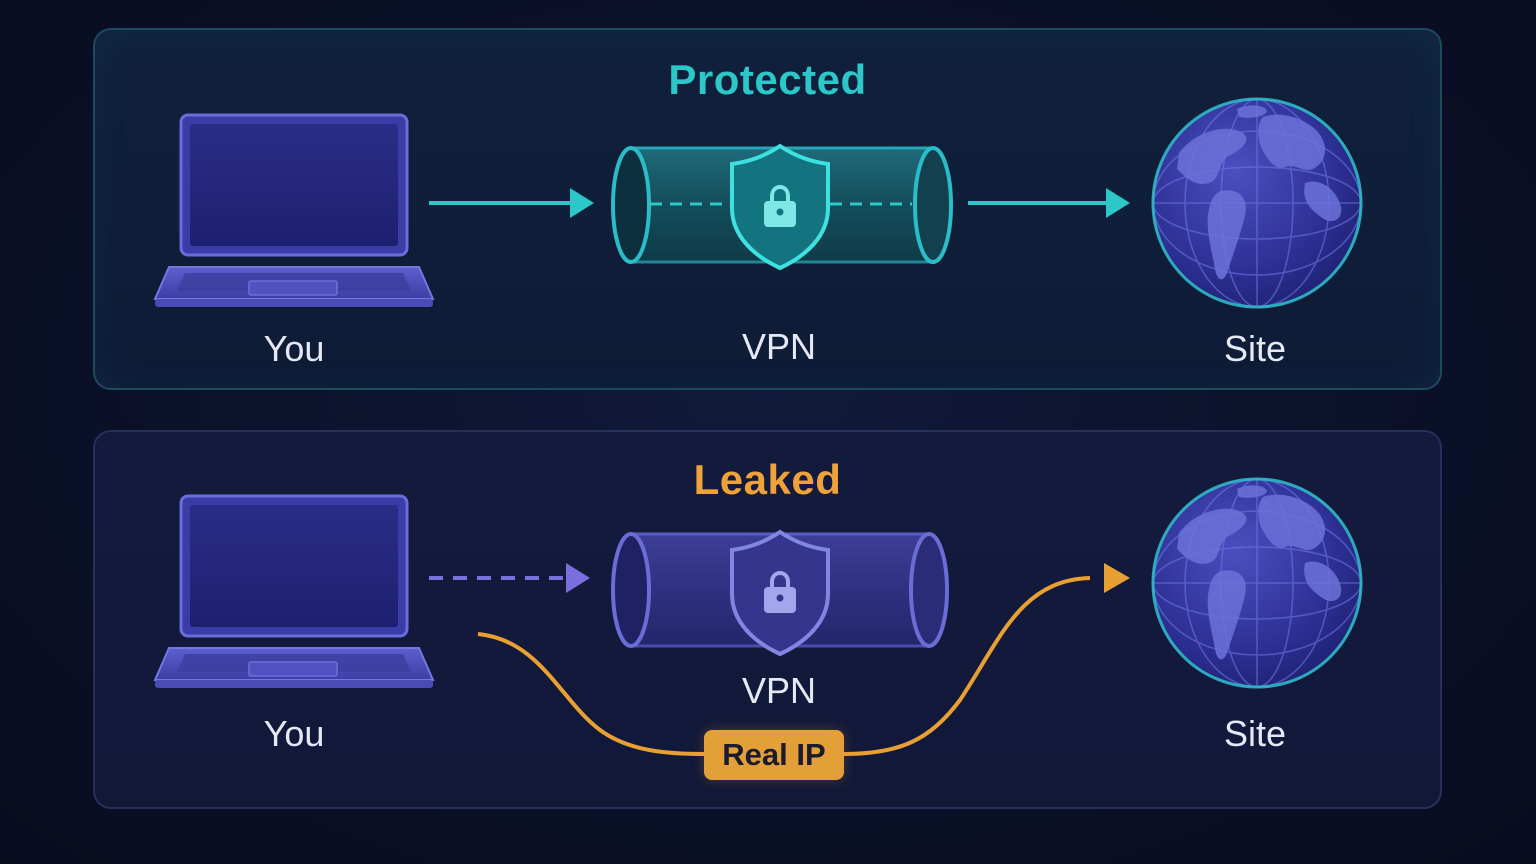 This screenshot has height=864, width=1536. What do you see at coordinates (1255, 348) in the screenshot?
I see `protected-site-label: Site` at bounding box center [1255, 348].